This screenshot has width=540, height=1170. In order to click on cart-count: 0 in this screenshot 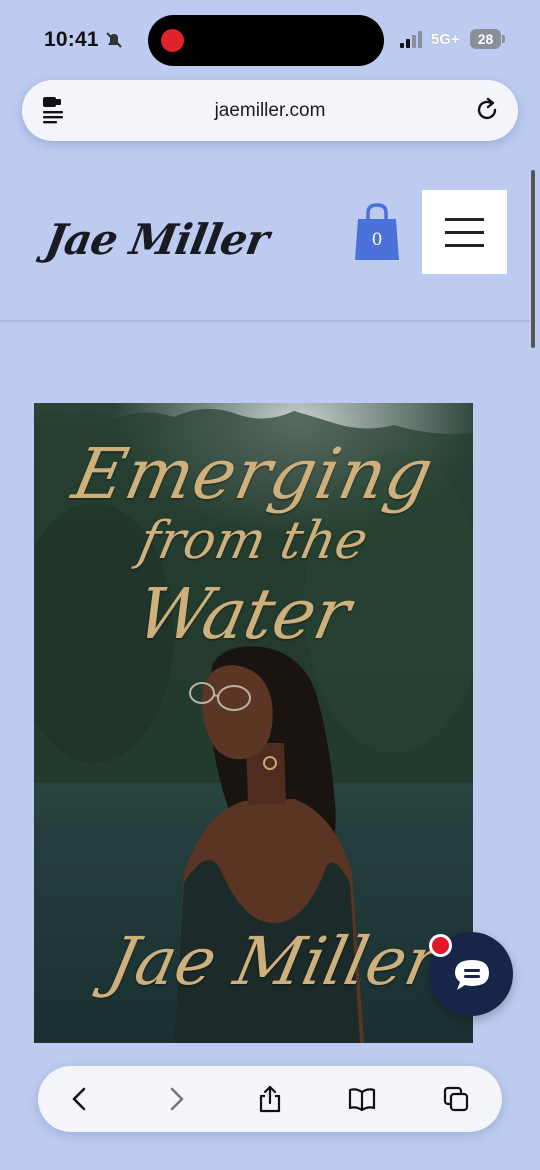, I will do `click(377, 240)`.